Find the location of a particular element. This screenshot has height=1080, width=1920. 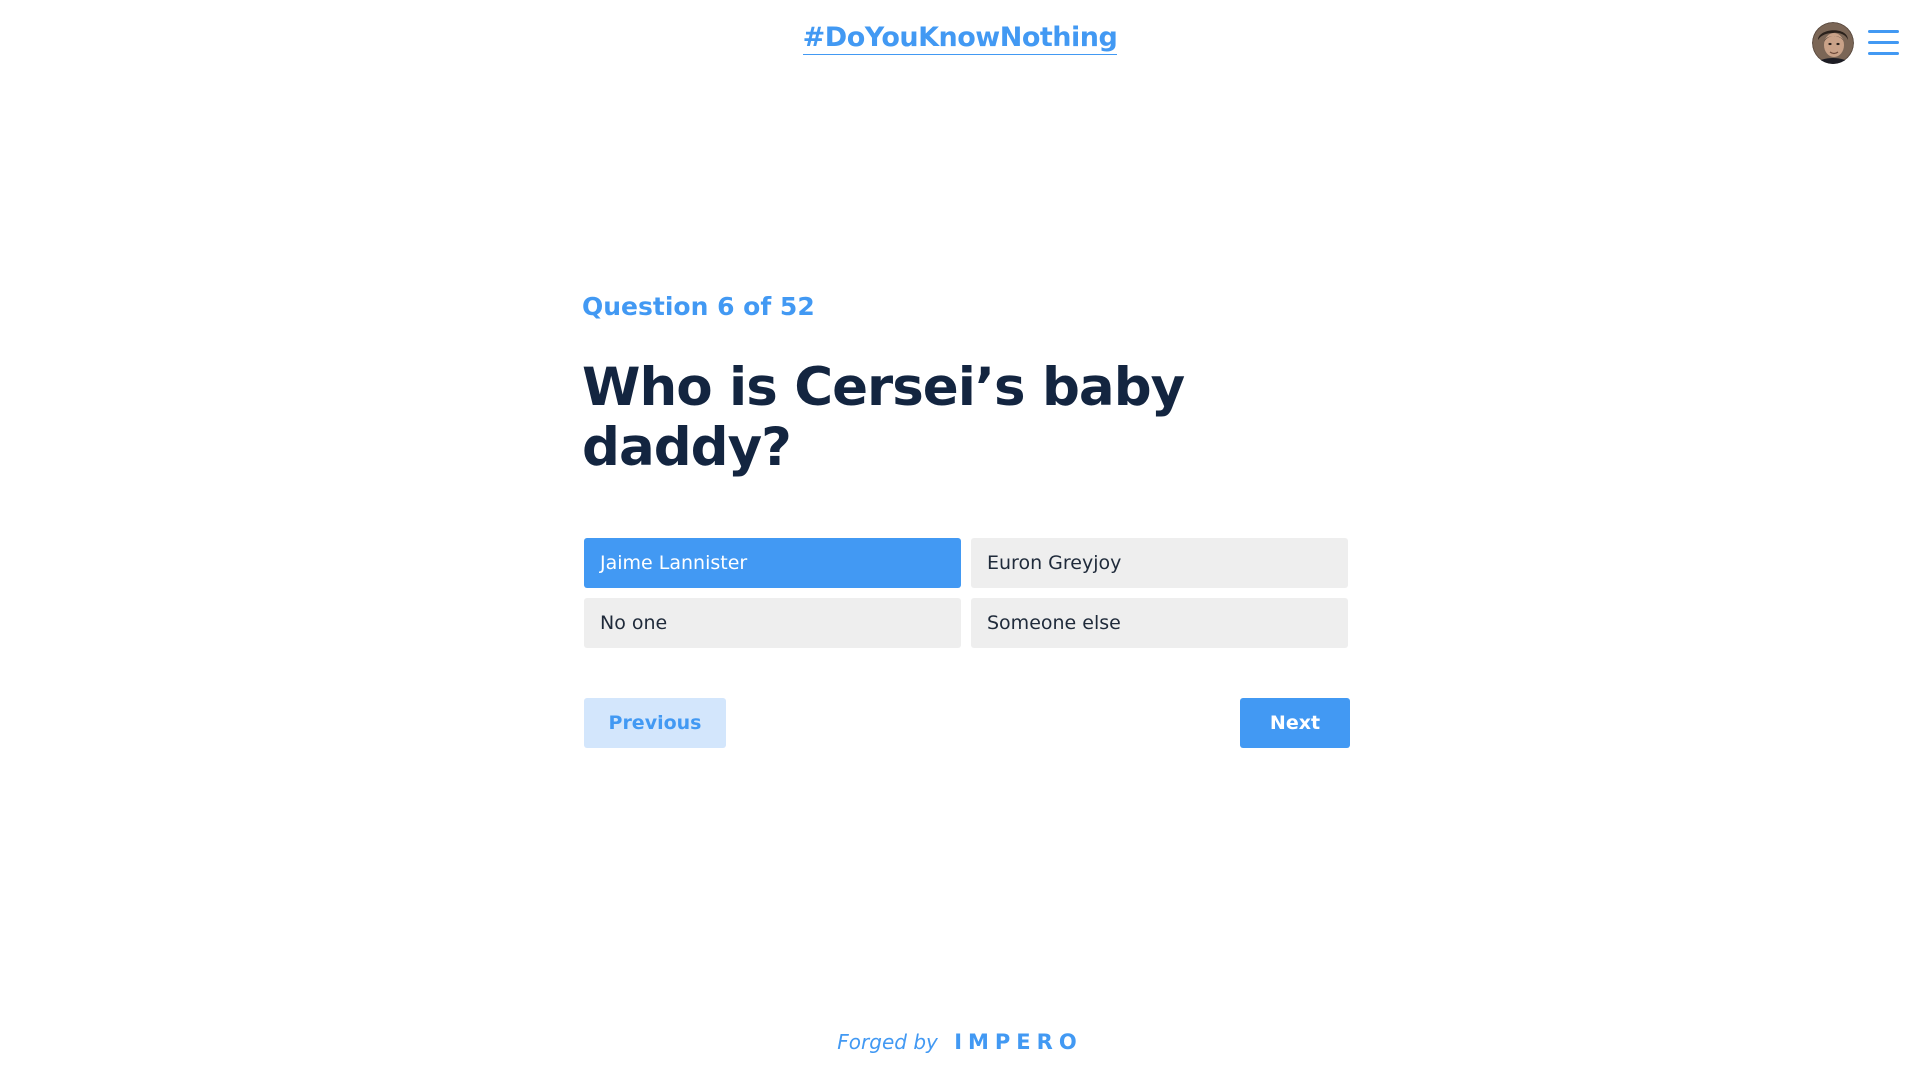

menu-bar-bottom is located at coordinates (1883, 53).